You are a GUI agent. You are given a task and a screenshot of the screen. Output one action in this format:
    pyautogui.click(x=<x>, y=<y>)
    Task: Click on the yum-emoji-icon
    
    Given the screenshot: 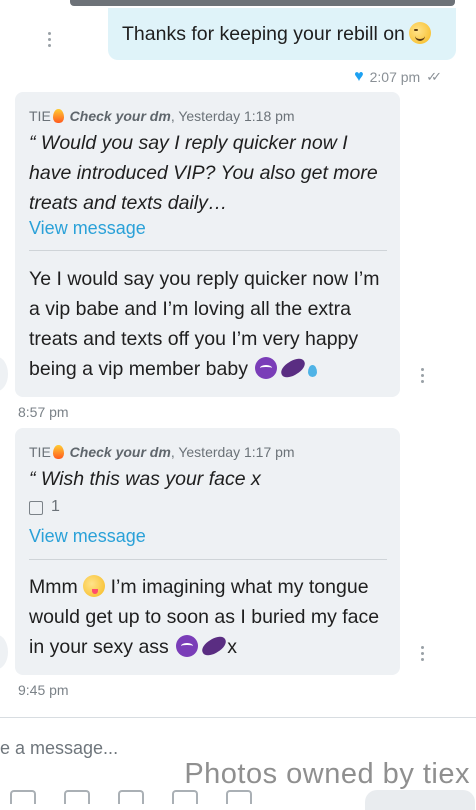 What is the action you would take?
    pyautogui.click(x=94, y=586)
    